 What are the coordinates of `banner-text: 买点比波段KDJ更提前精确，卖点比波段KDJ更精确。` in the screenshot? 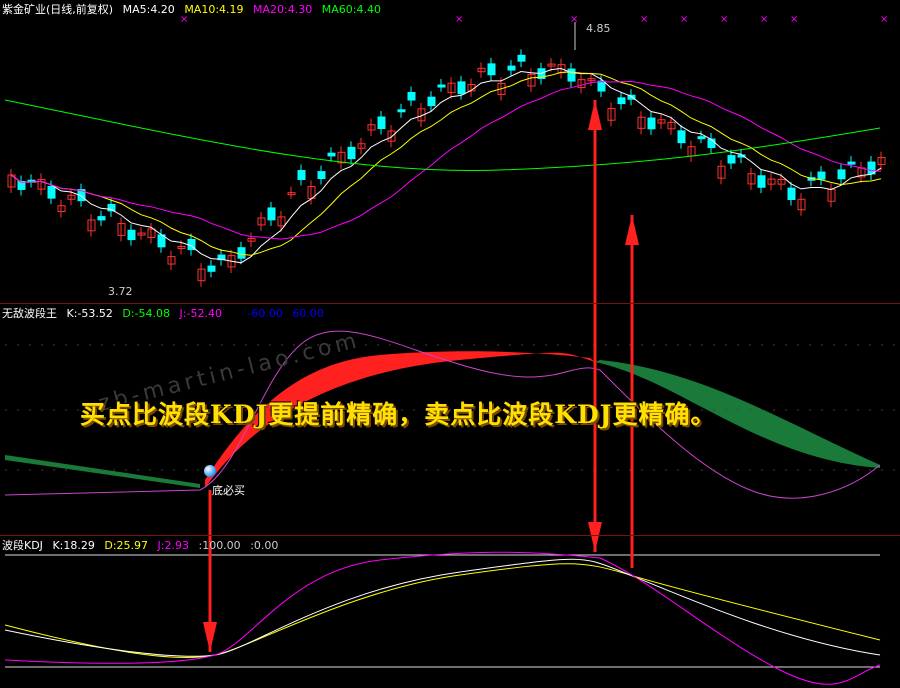 It's located at (398, 414).